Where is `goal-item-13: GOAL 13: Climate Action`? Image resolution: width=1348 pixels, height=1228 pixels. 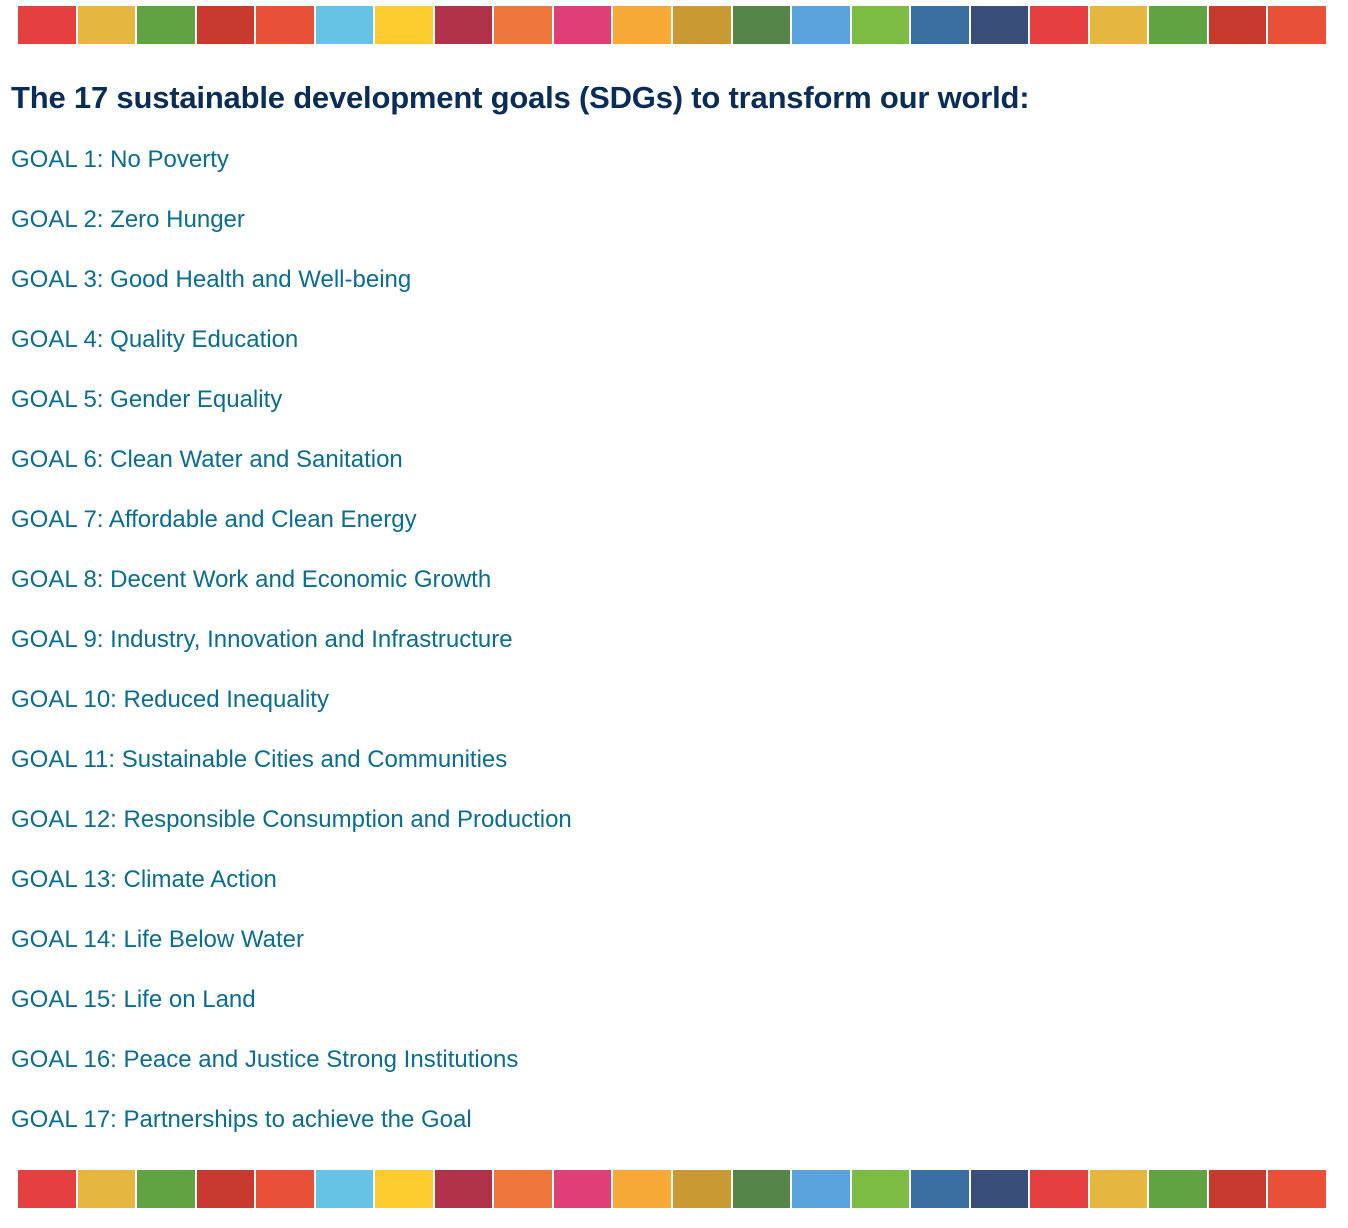 goal-item-13: GOAL 13: Climate Action is located at coordinates (291, 895).